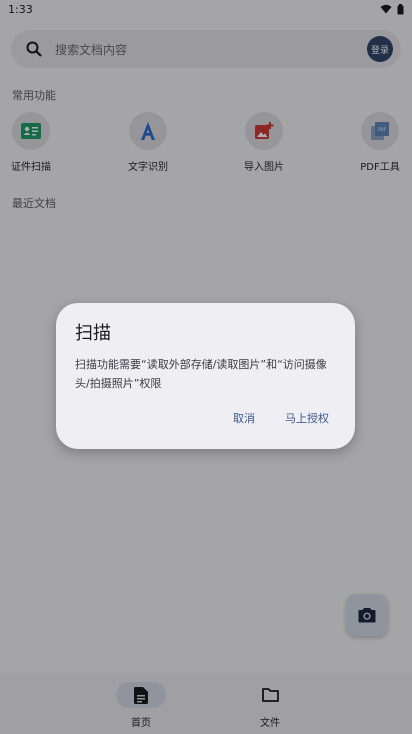 The width and height of the screenshot is (412, 734). Describe the element at coordinates (281, 418) in the screenshot. I see `dialog-actions: 取消 马上授权` at that location.